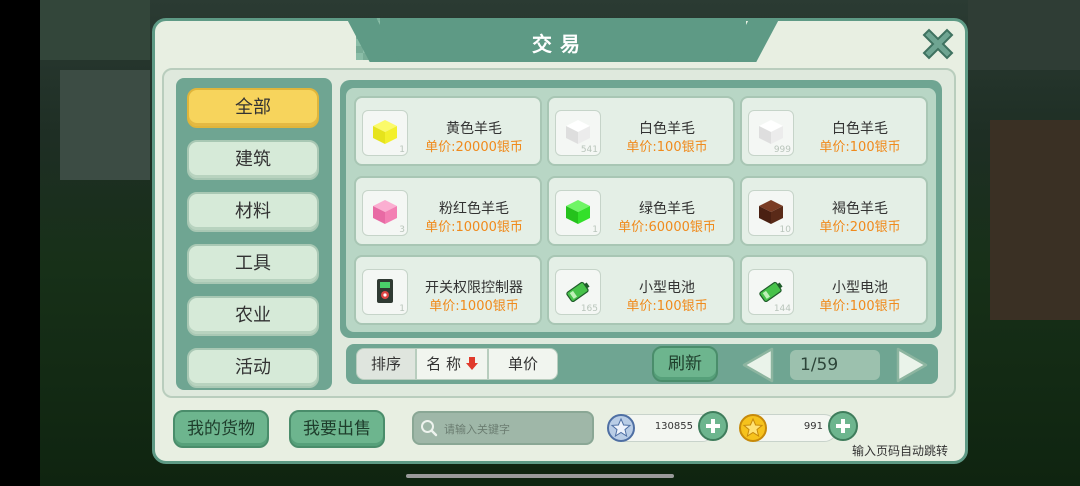 The height and width of the screenshot is (486, 1080). I want to click on sort-name-label: 名 称, so click(443, 364).